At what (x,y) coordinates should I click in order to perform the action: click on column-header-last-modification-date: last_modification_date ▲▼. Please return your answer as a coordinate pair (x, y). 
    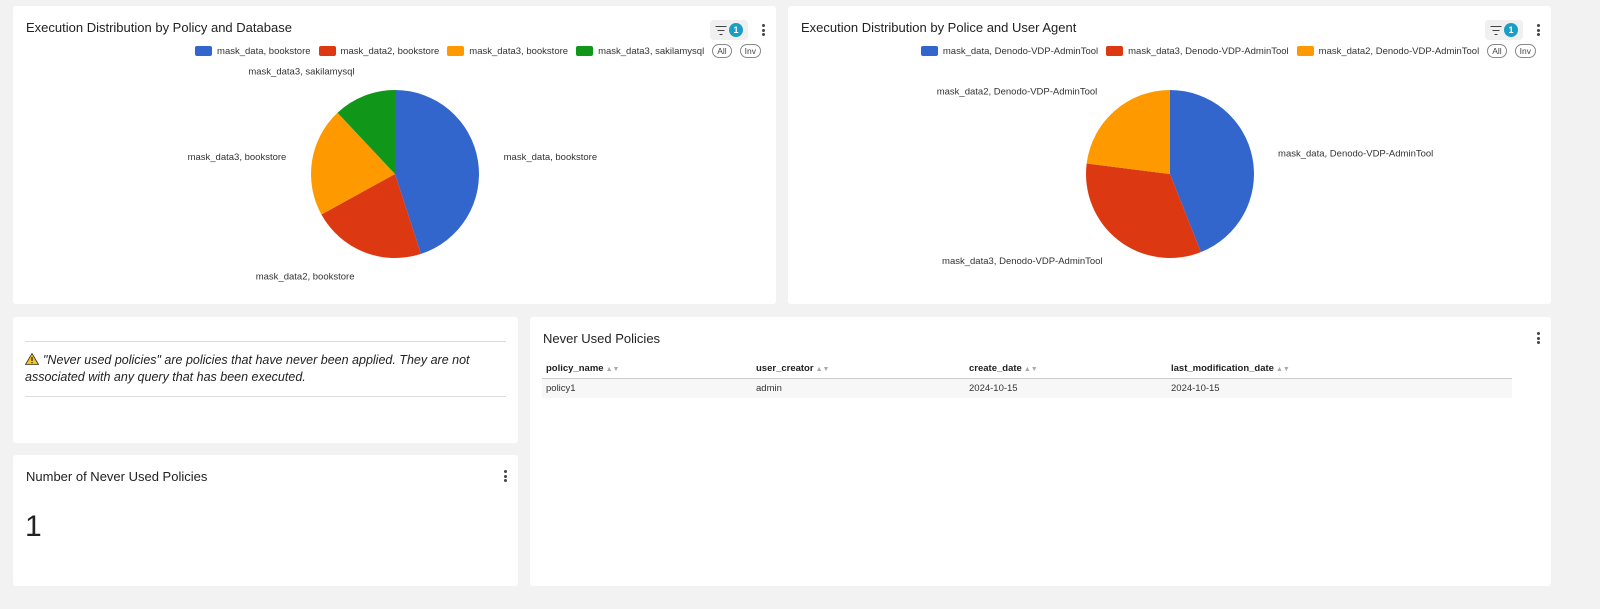
    Looking at the image, I should click on (1339, 369).